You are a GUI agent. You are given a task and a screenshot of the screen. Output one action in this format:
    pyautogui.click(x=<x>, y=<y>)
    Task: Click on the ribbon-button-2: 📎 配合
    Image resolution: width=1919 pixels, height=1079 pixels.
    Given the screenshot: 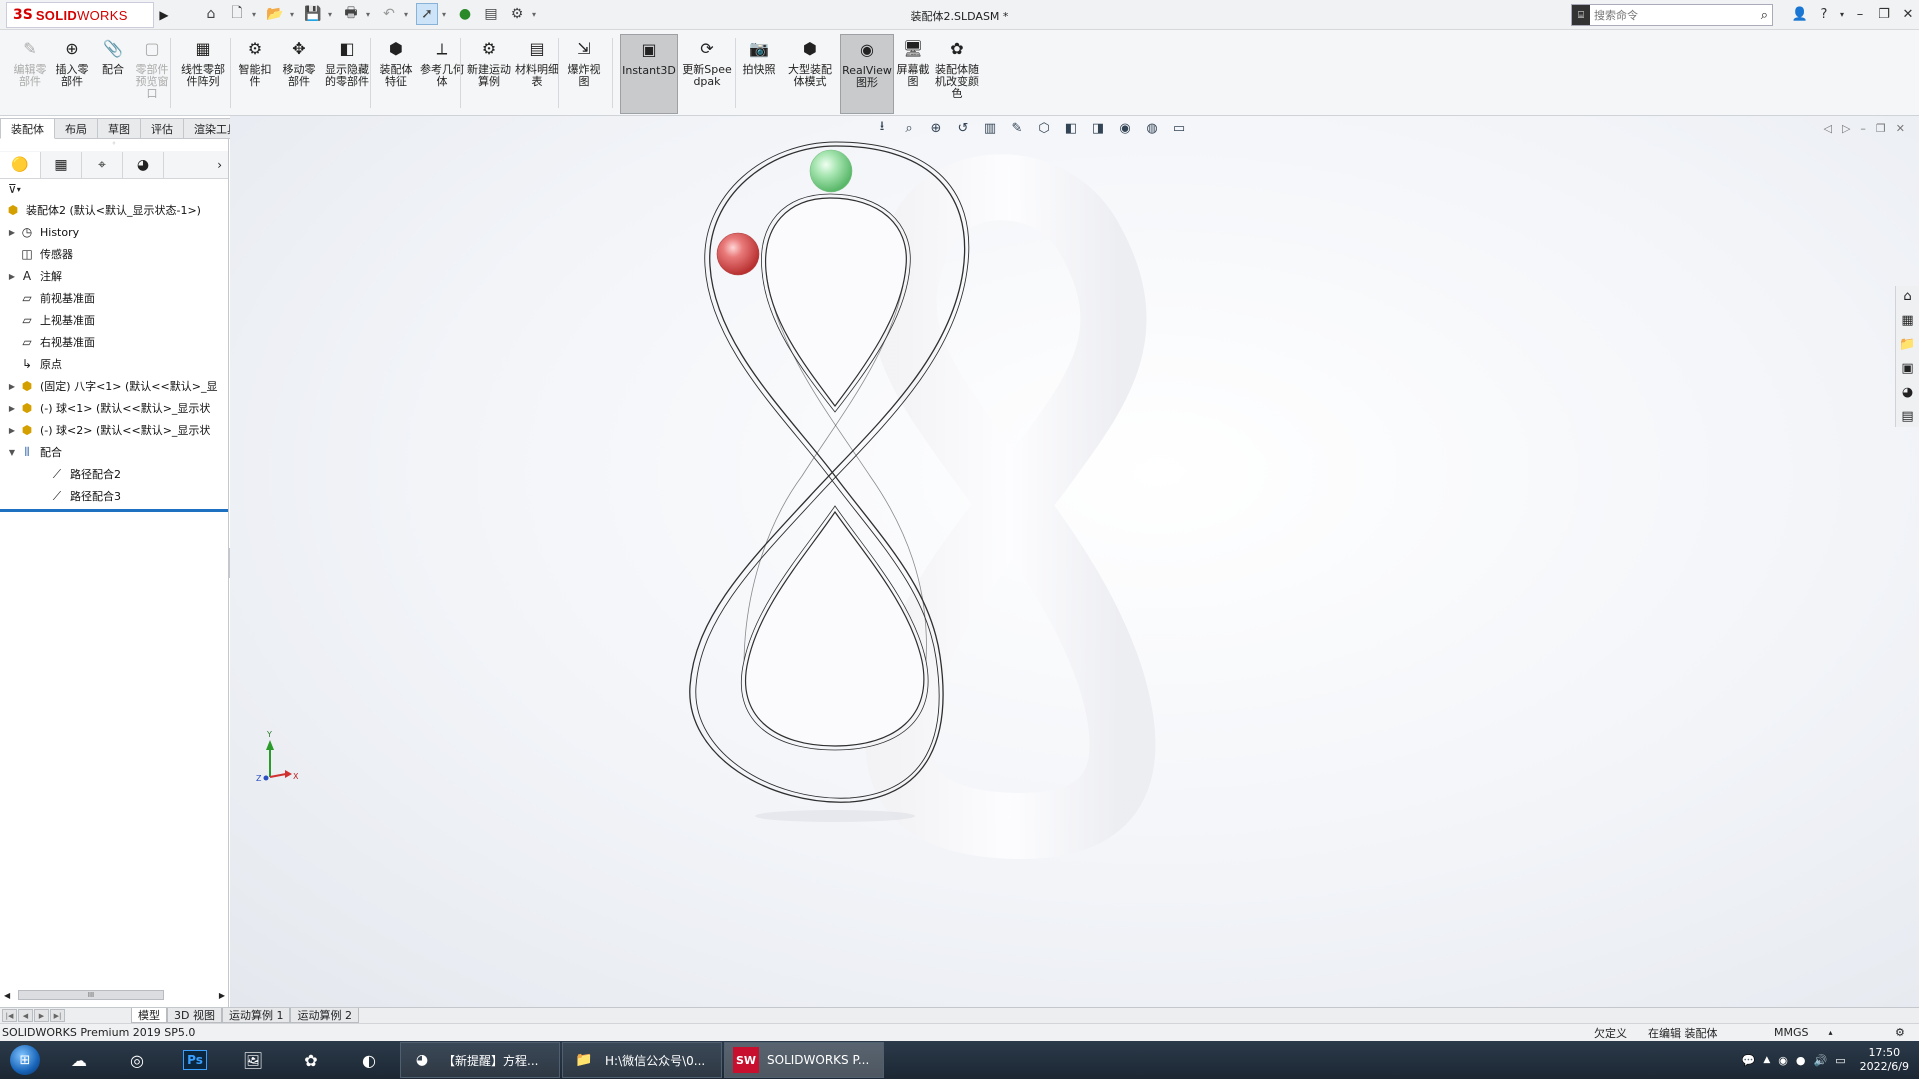 What is the action you would take?
    pyautogui.click(x=113, y=74)
    